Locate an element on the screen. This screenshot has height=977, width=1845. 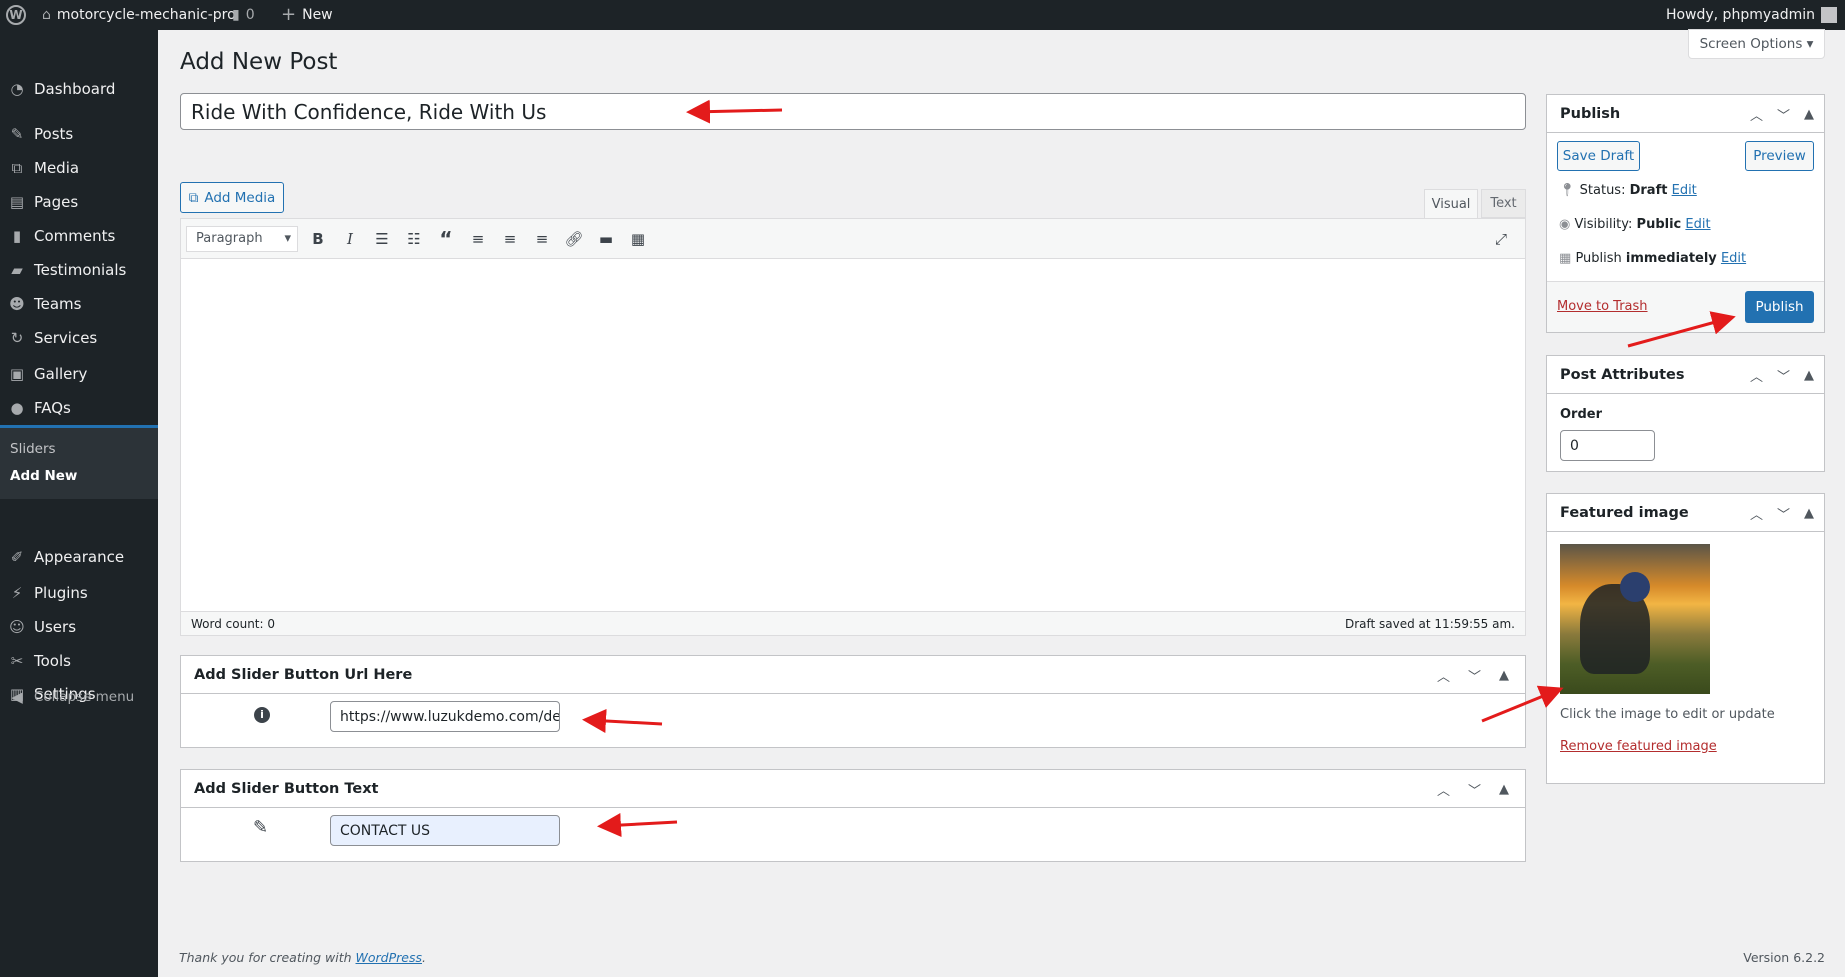
site-name-link: ⌂ motorcycle-mechanic-pro is located at coordinates (139, 15).